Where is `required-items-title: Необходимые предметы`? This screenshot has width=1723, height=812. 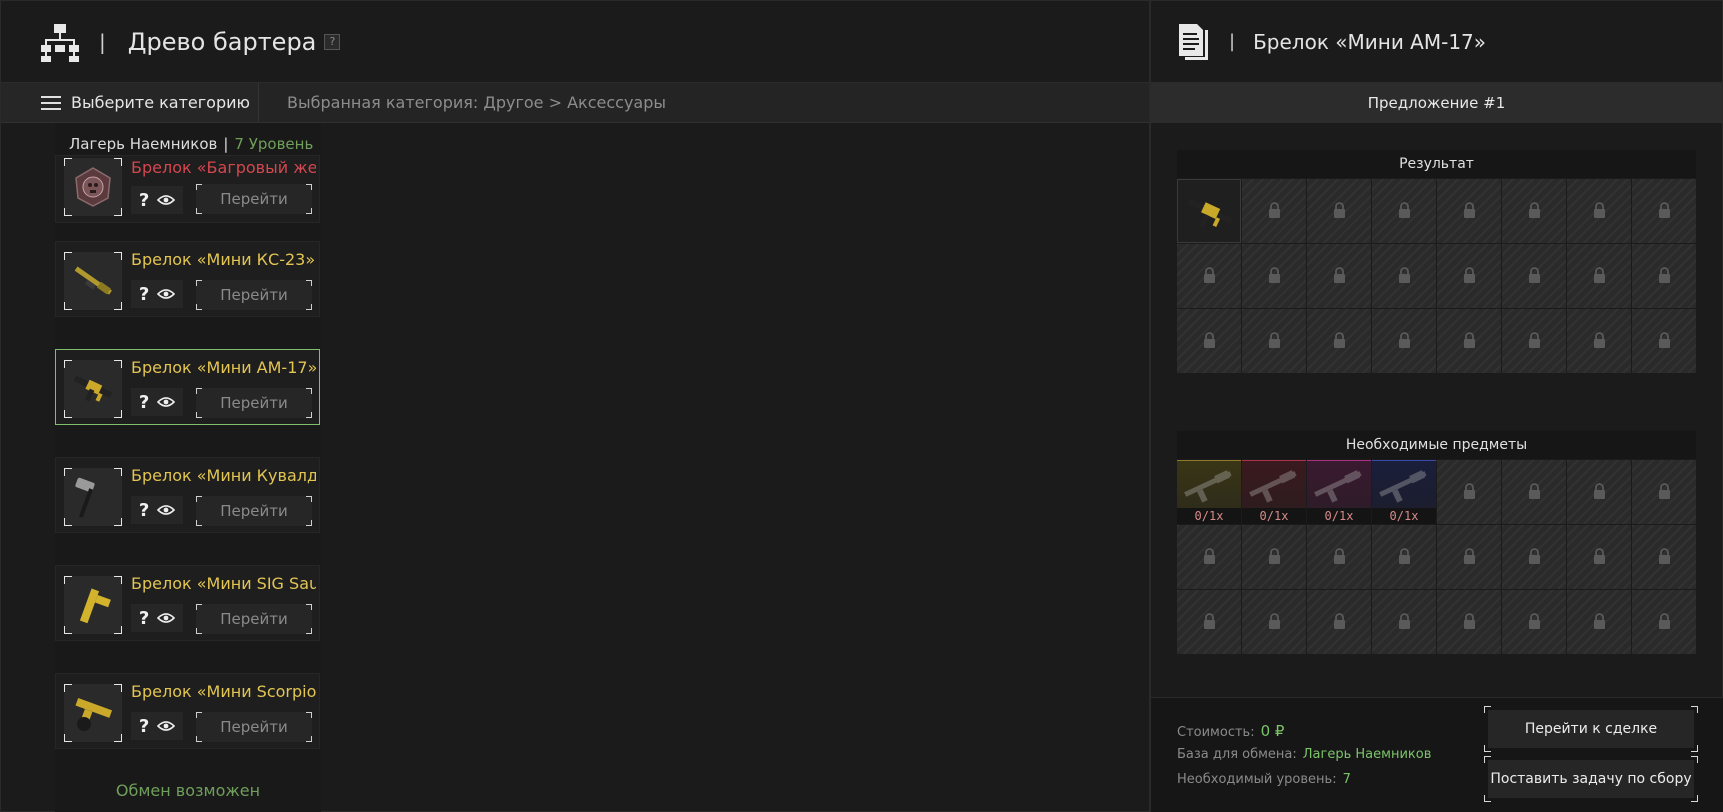
required-items-title: Необходимые предметы is located at coordinates (1436, 445).